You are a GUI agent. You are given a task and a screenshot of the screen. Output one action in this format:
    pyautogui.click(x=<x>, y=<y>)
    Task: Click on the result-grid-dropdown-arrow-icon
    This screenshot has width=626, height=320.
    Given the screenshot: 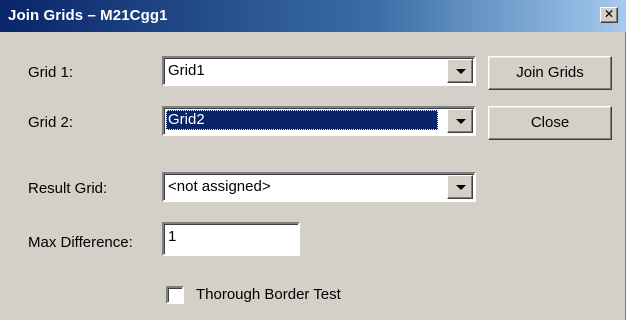 What is the action you would take?
    pyautogui.click(x=460, y=187)
    